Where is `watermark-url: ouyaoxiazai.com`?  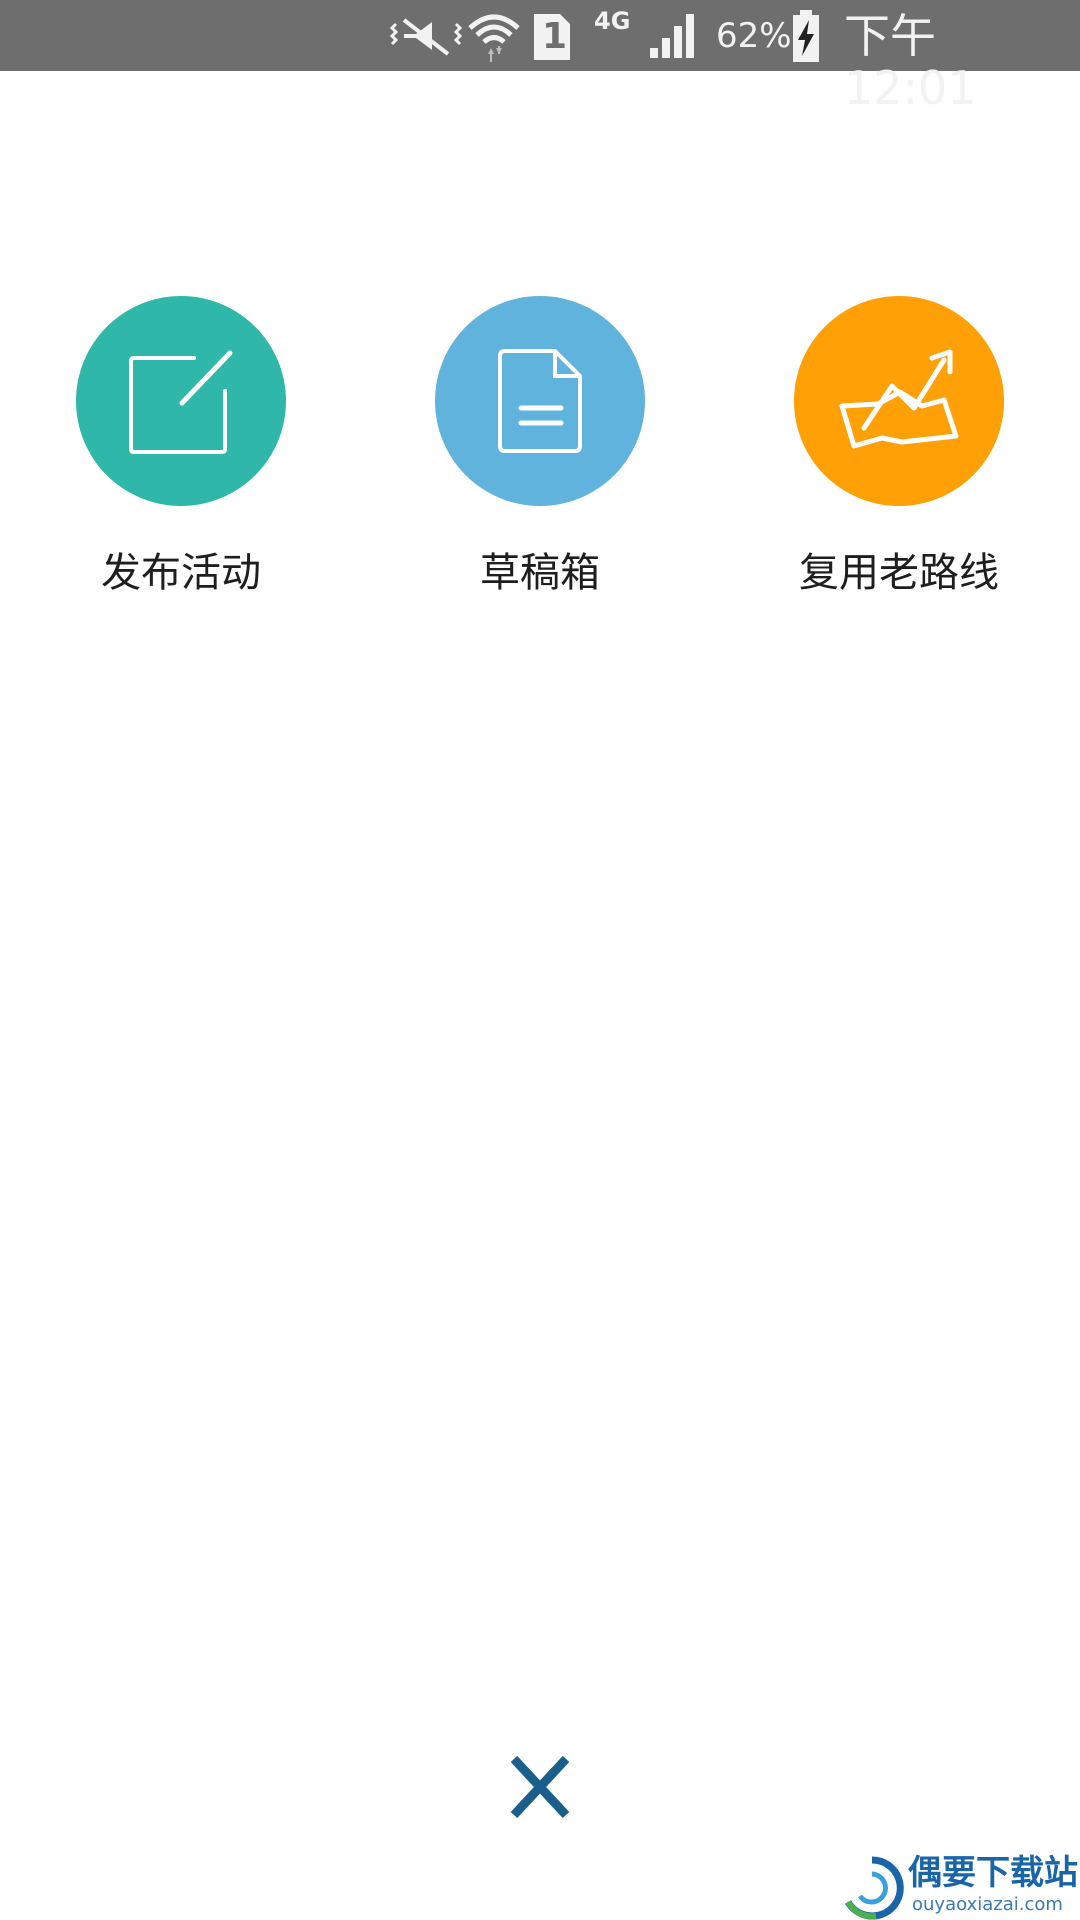
watermark-url: ouyaoxiazai.com is located at coordinates (987, 1904).